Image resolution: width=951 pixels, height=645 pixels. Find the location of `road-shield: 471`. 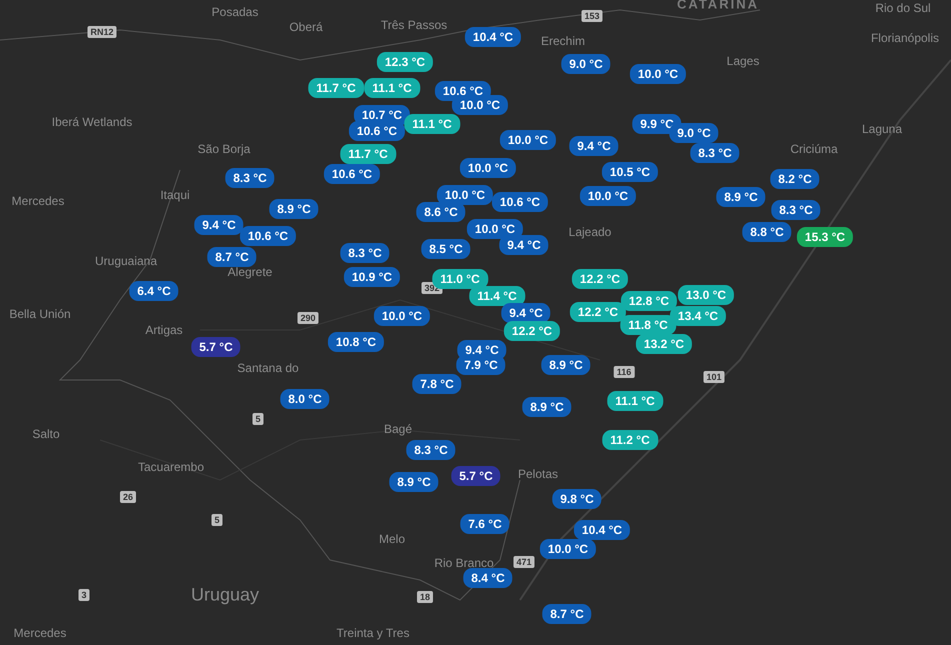

road-shield: 471 is located at coordinates (524, 562).